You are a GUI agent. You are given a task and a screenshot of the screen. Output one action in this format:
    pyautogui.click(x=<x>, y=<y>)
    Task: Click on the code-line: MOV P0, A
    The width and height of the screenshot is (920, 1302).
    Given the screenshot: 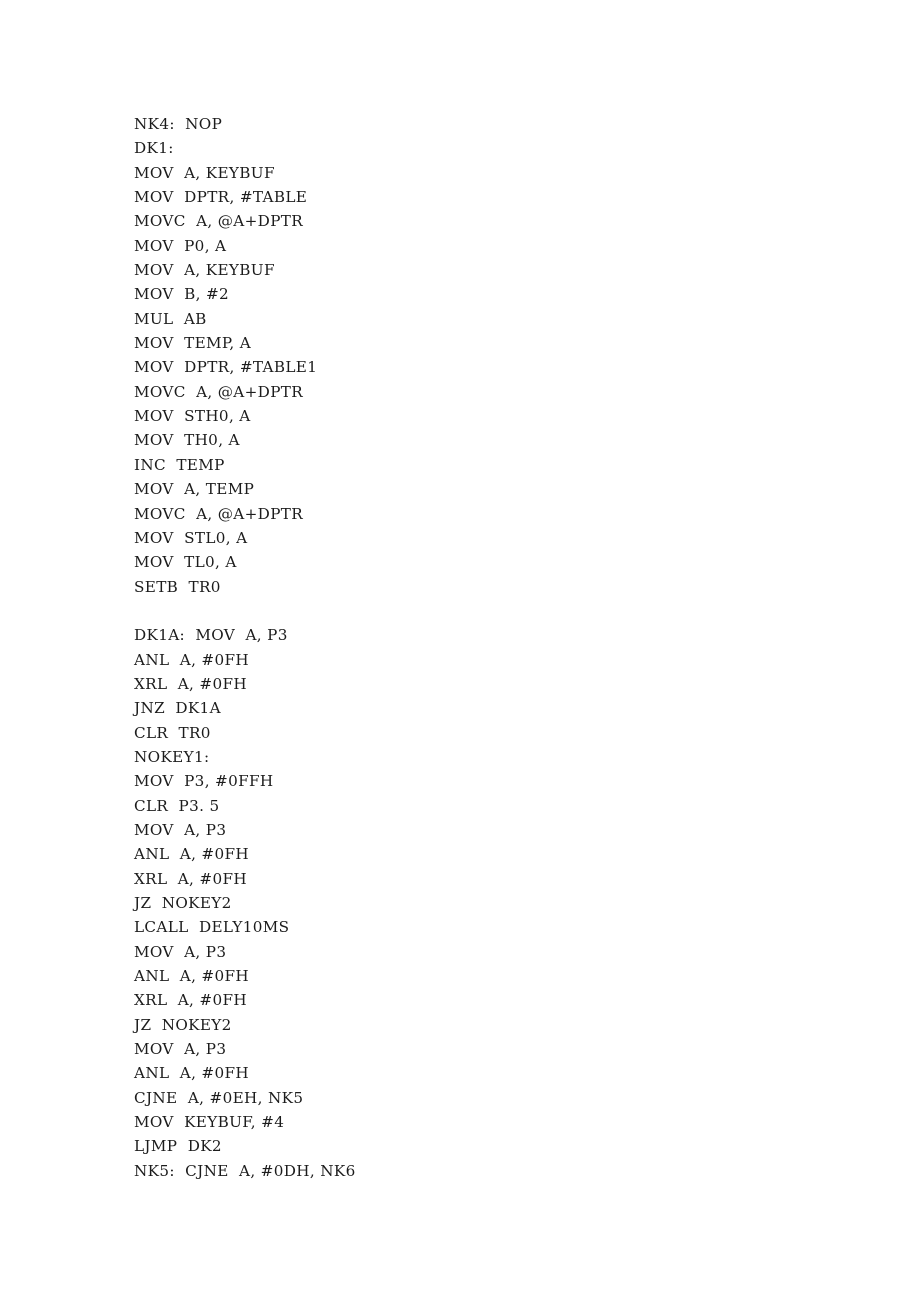 What is the action you would take?
    pyautogui.click(x=180, y=245)
    